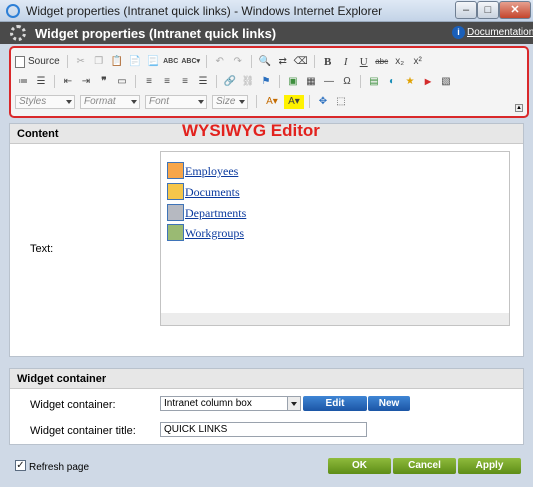 The height and width of the screenshot is (487, 533). I want to click on styles-dropdown: Styles, so click(45, 101).